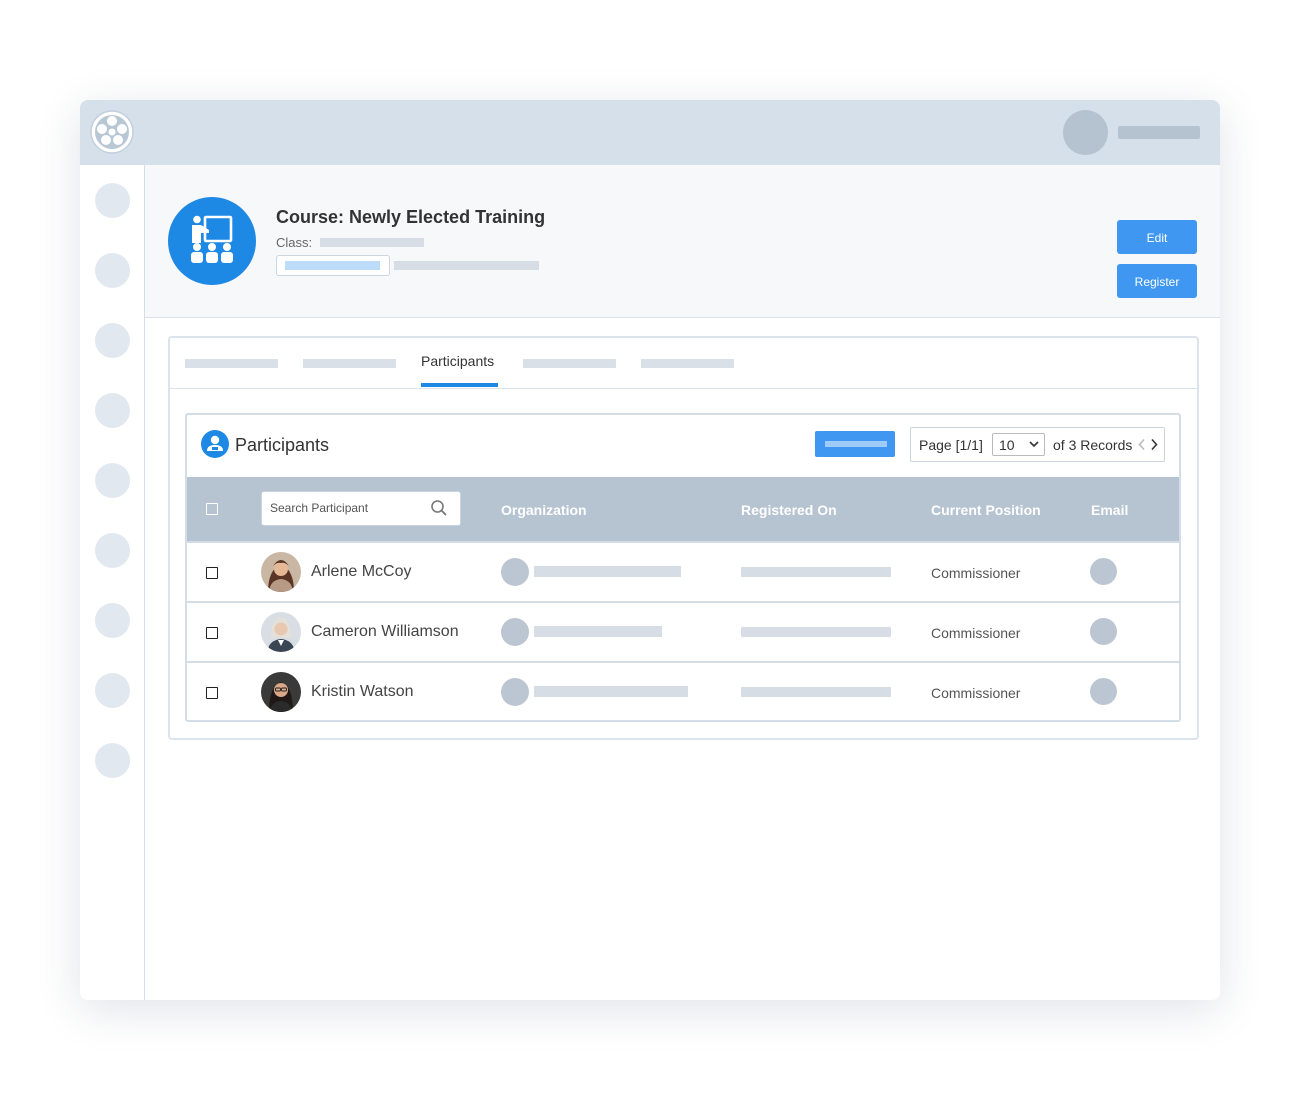 The image size is (1300, 1100). I want to click on participants-action-button, so click(855, 444).